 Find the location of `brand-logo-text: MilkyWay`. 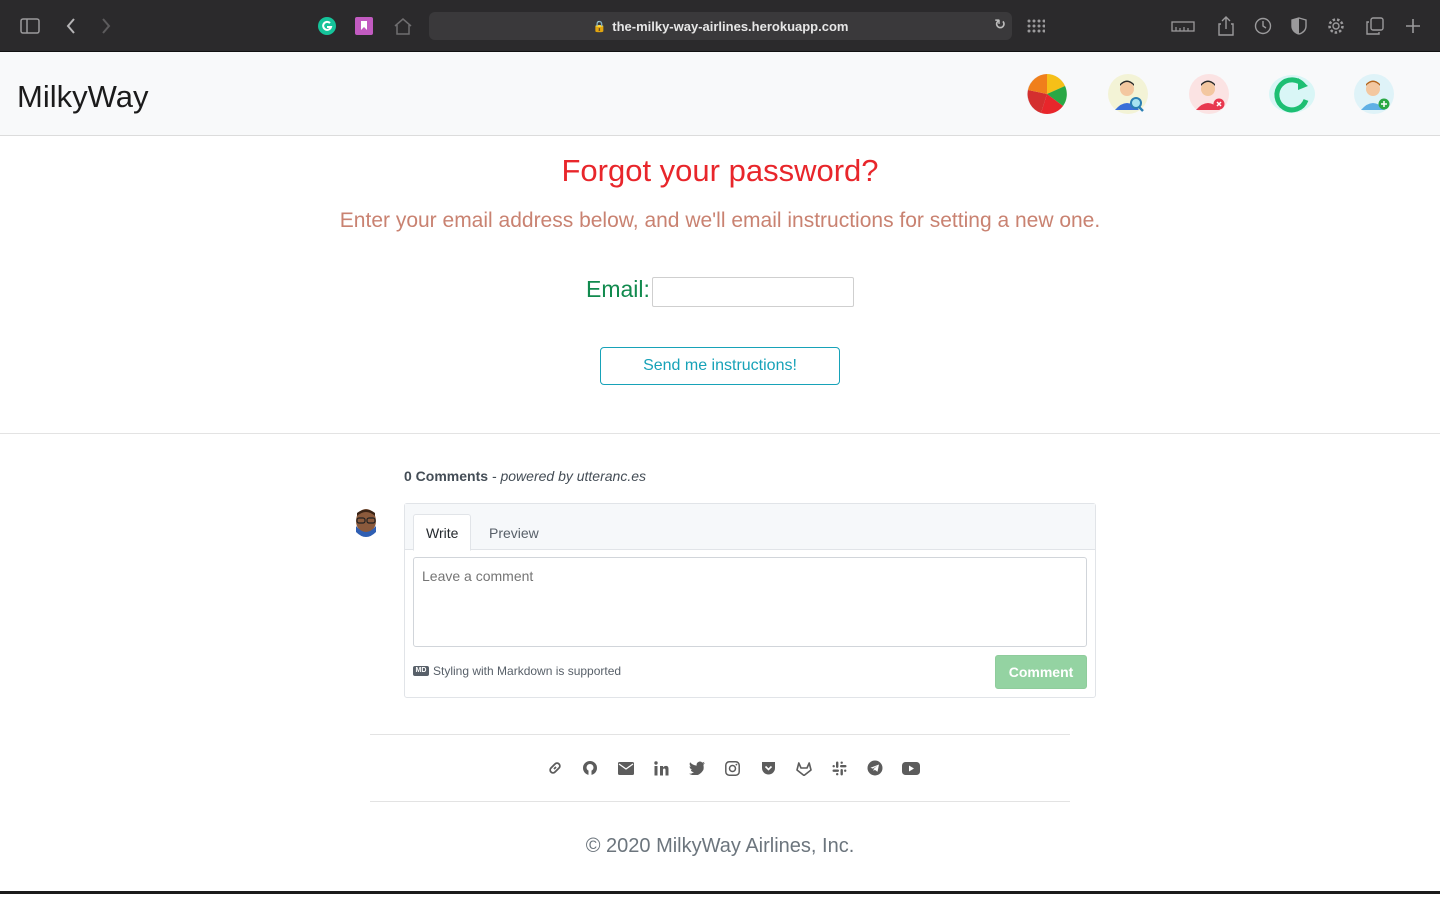

brand-logo-text: MilkyWay is located at coordinates (82, 97).